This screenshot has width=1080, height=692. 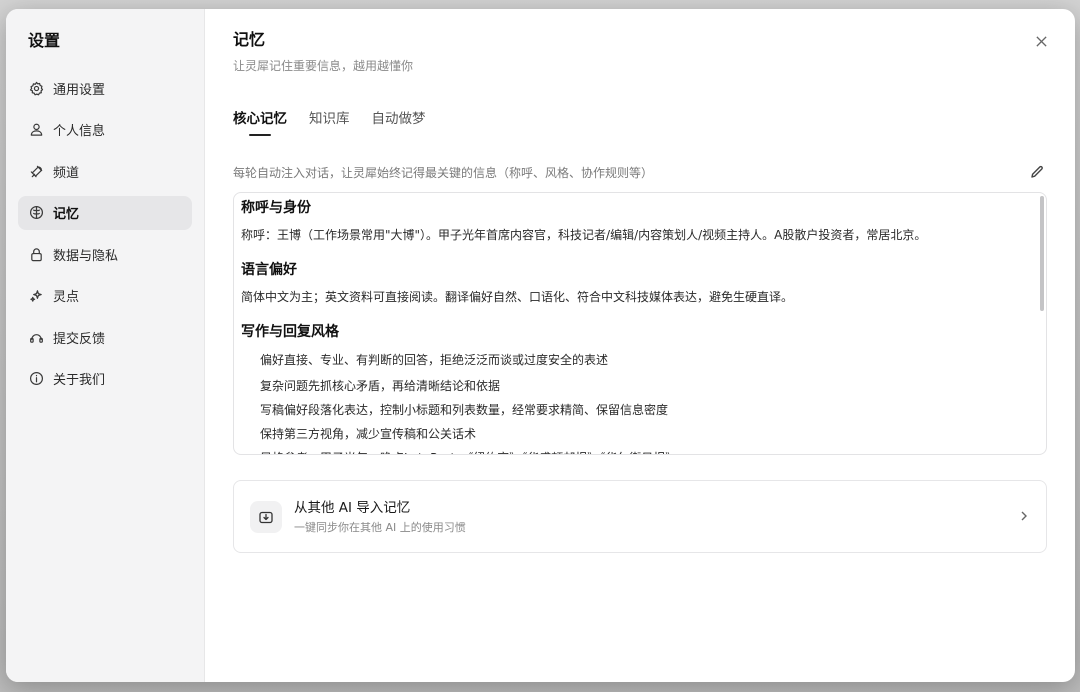 I want to click on page-title: 记忆, so click(x=249, y=39).